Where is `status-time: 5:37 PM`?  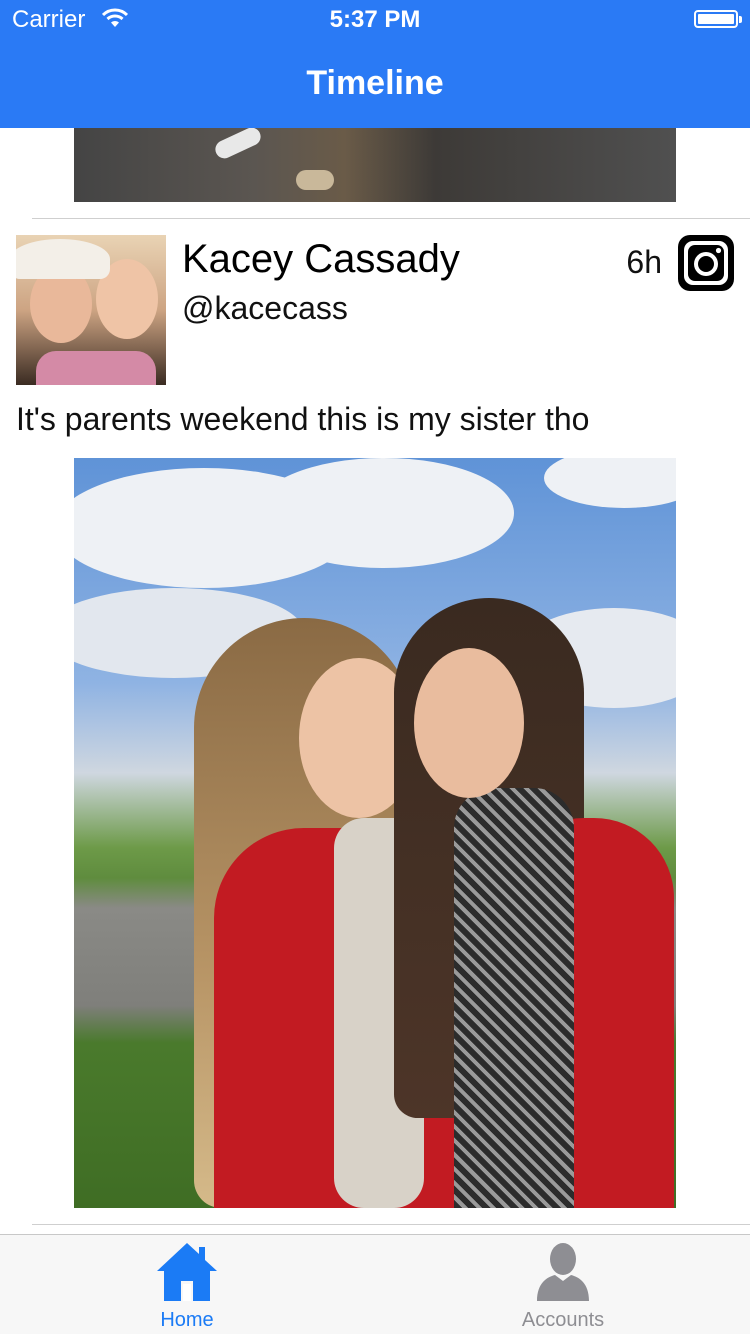
status-time: 5:37 PM is located at coordinates (375, 19).